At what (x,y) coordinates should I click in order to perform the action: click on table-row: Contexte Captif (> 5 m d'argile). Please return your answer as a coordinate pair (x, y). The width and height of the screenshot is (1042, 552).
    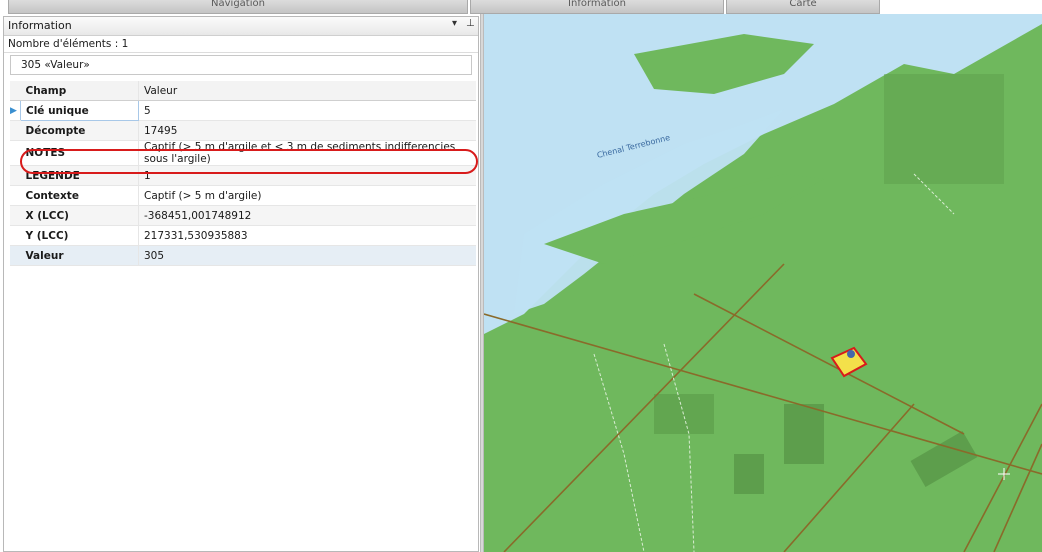
    Looking at the image, I should click on (243, 195).